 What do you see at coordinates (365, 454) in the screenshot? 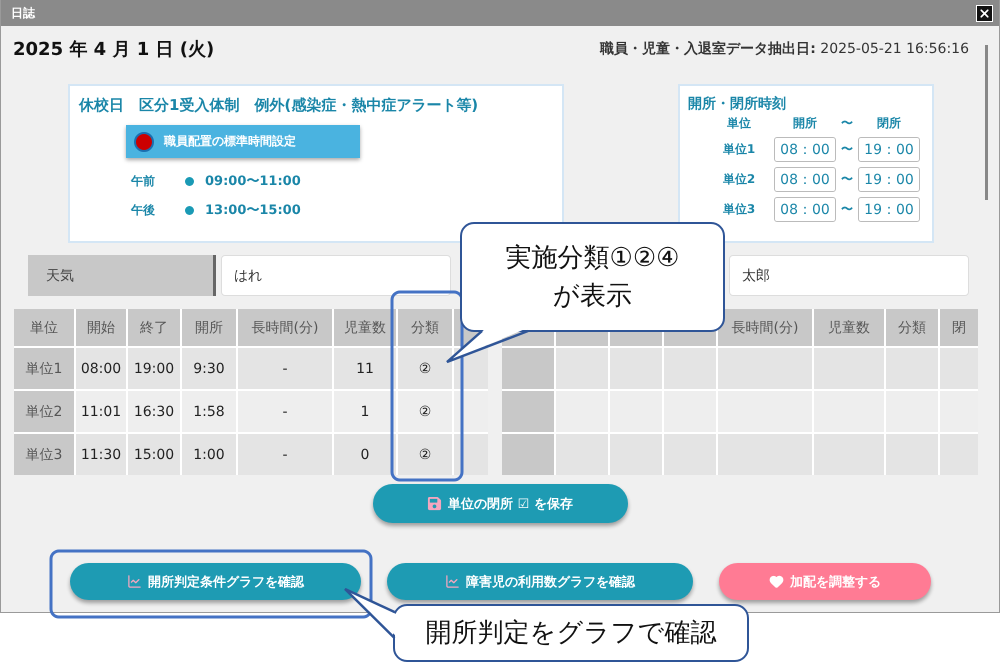
I see `table-cell: 0` at bounding box center [365, 454].